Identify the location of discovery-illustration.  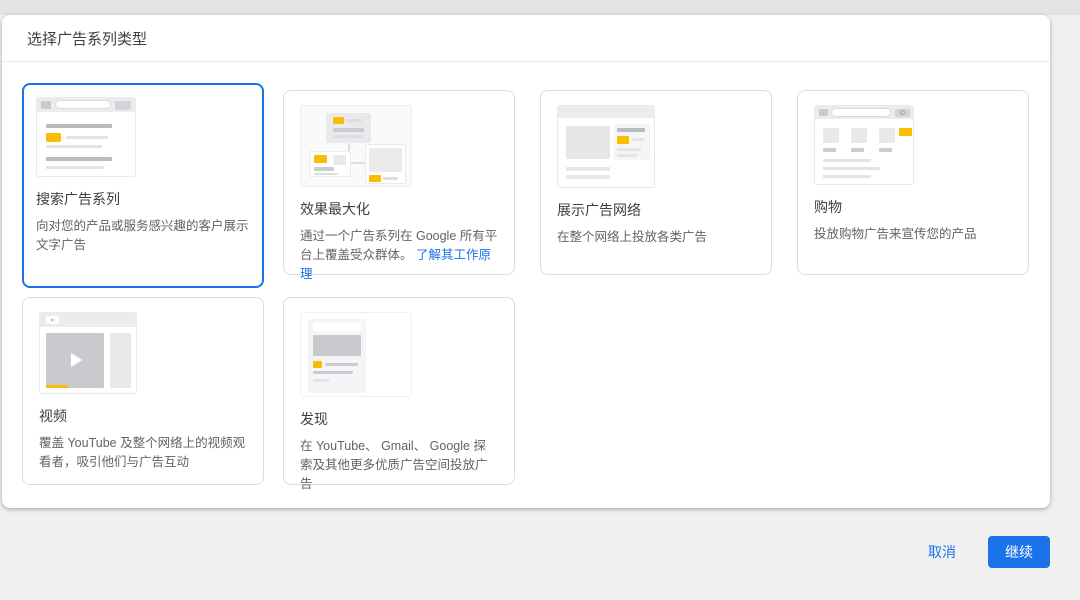
(356, 354).